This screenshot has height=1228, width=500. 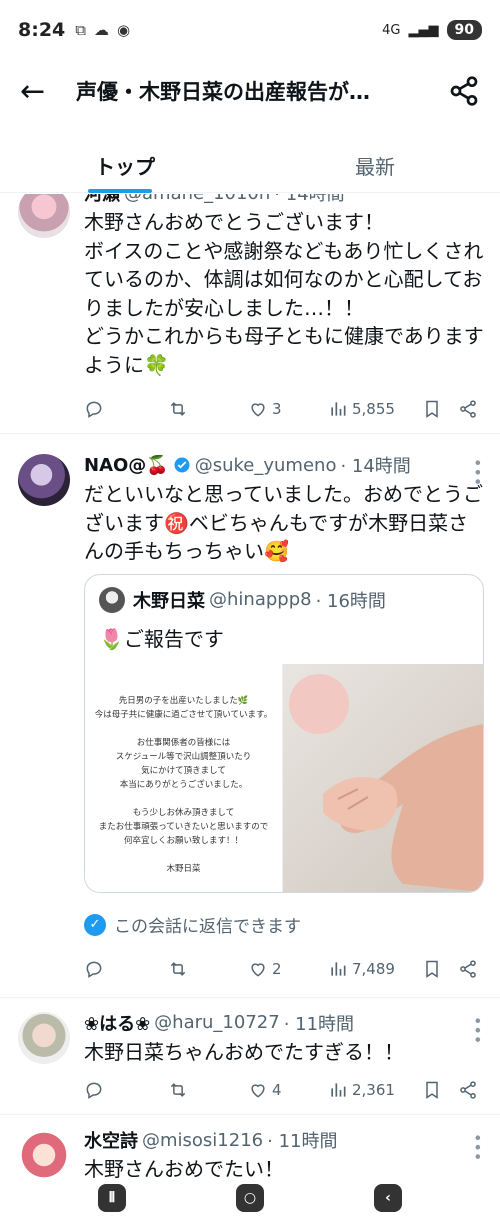 I want to click on like-button: 4, so click(x=288, y=1090).